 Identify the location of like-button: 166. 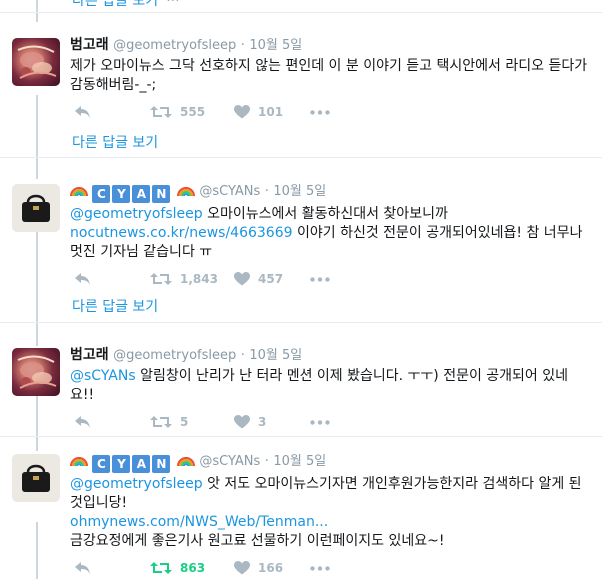
(258, 568).